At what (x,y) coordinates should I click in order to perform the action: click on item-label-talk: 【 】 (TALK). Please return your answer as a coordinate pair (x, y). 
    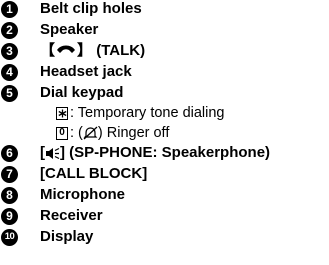
    Looking at the image, I should click on (93, 50).